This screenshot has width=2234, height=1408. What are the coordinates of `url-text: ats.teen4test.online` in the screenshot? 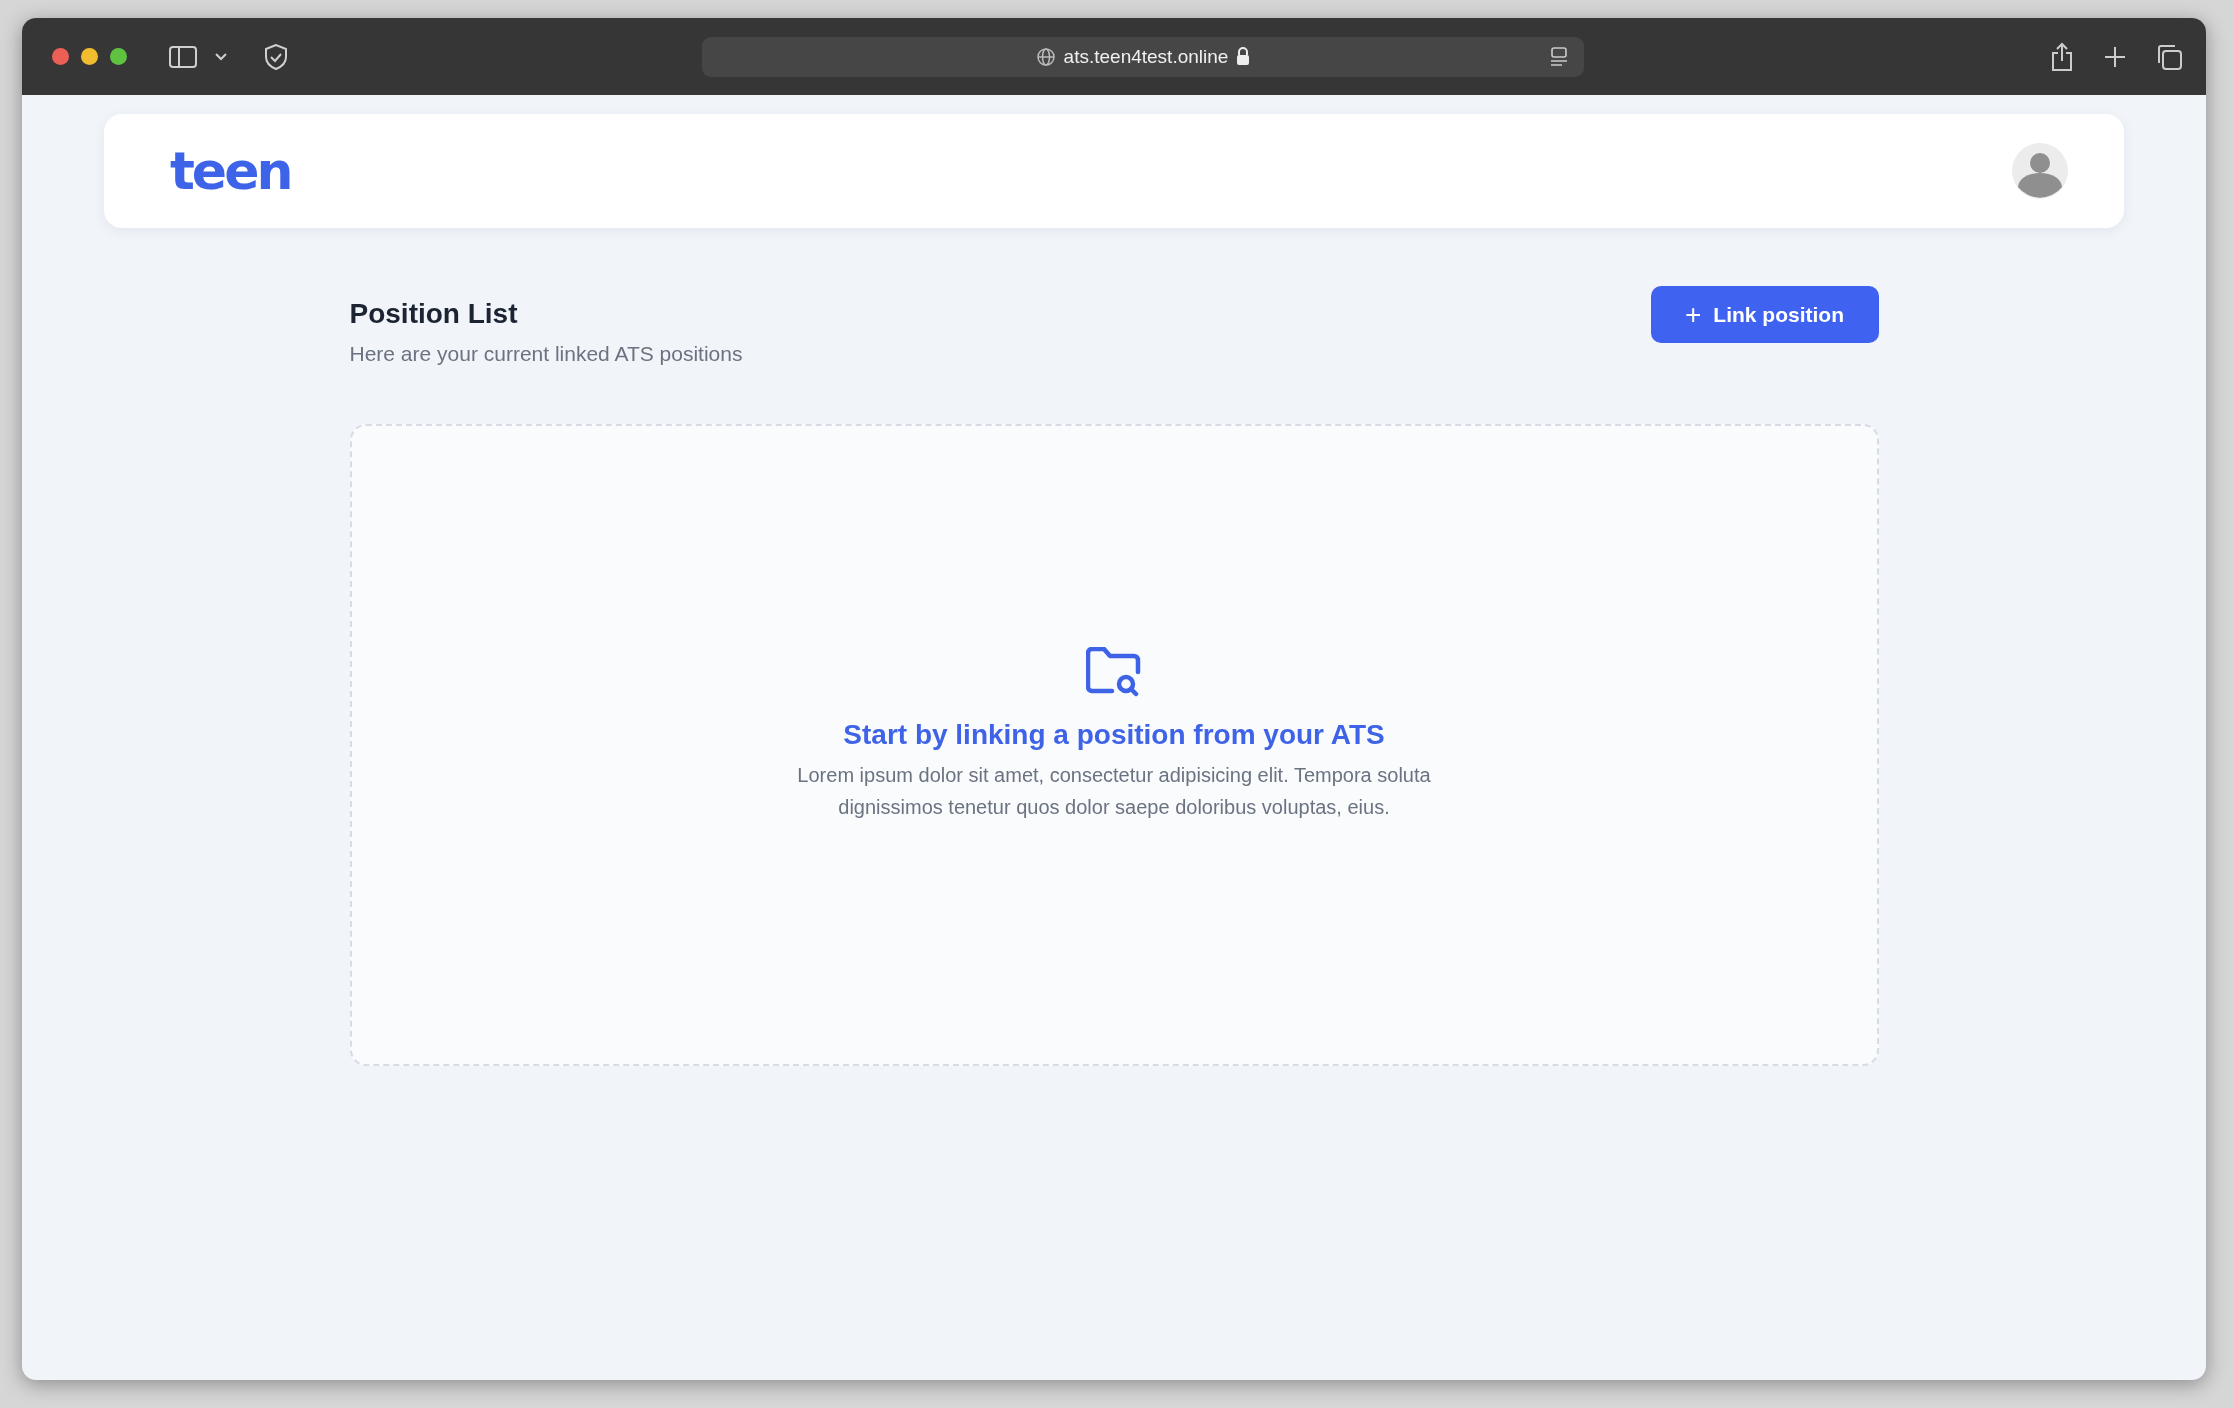 It's located at (1146, 56).